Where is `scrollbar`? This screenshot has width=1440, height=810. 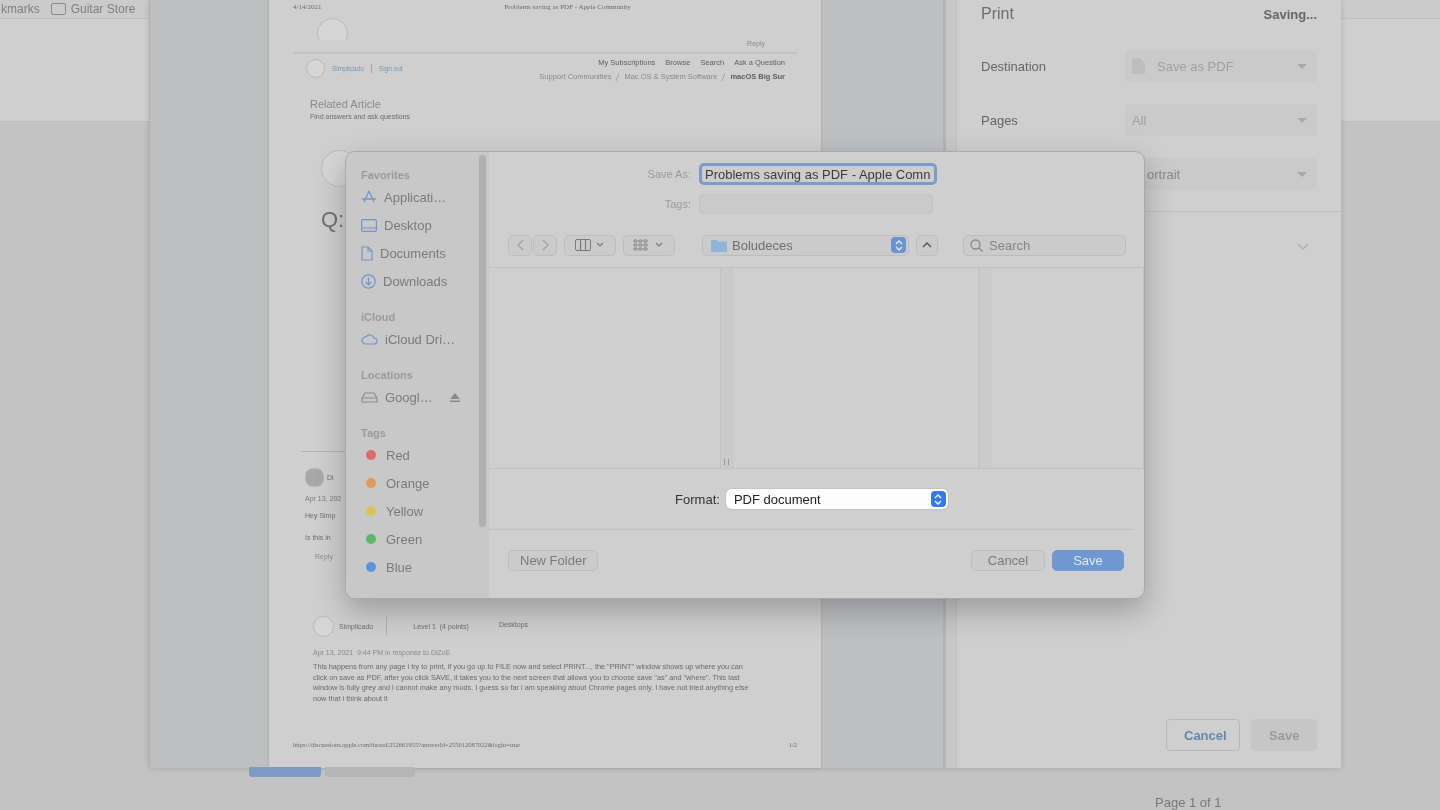
scrollbar is located at coordinates (482, 341).